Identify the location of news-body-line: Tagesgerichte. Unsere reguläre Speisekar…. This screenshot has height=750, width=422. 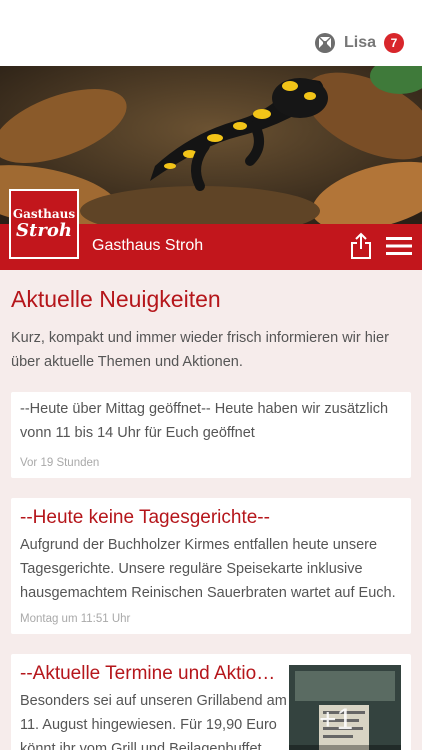
(191, 569).